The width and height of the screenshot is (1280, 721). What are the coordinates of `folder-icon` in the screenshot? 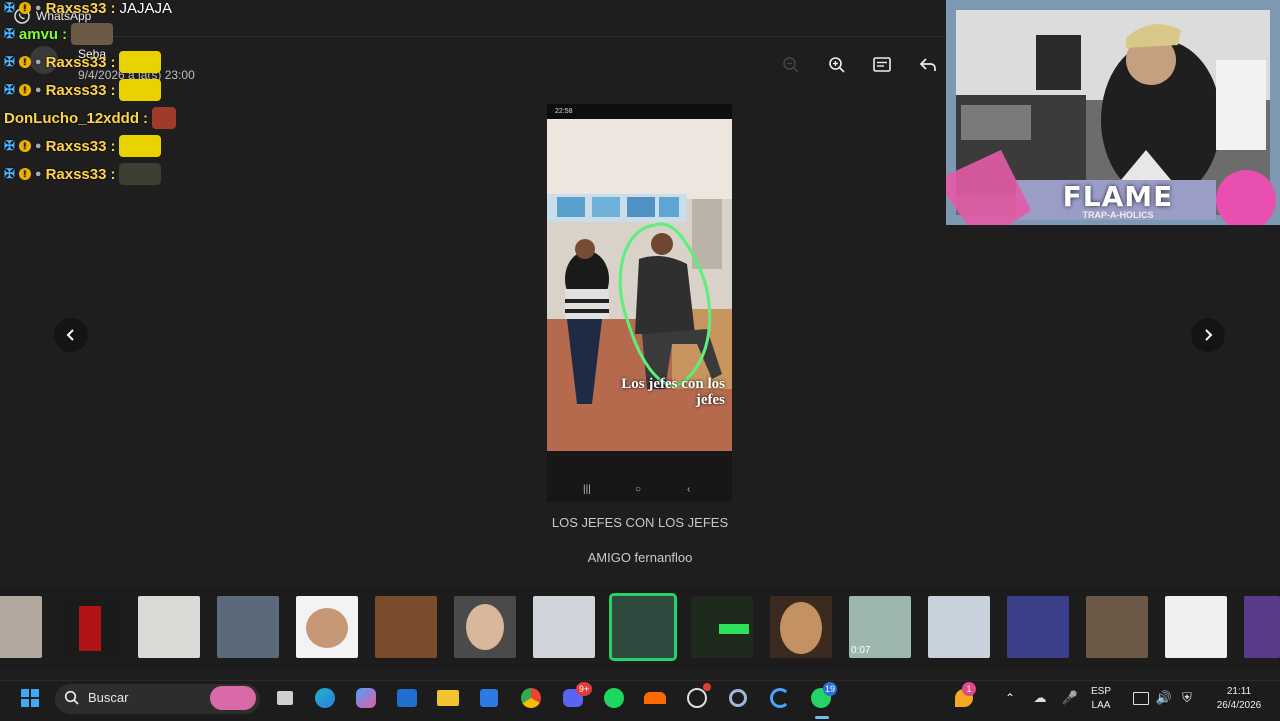 It's located at (448, 698).